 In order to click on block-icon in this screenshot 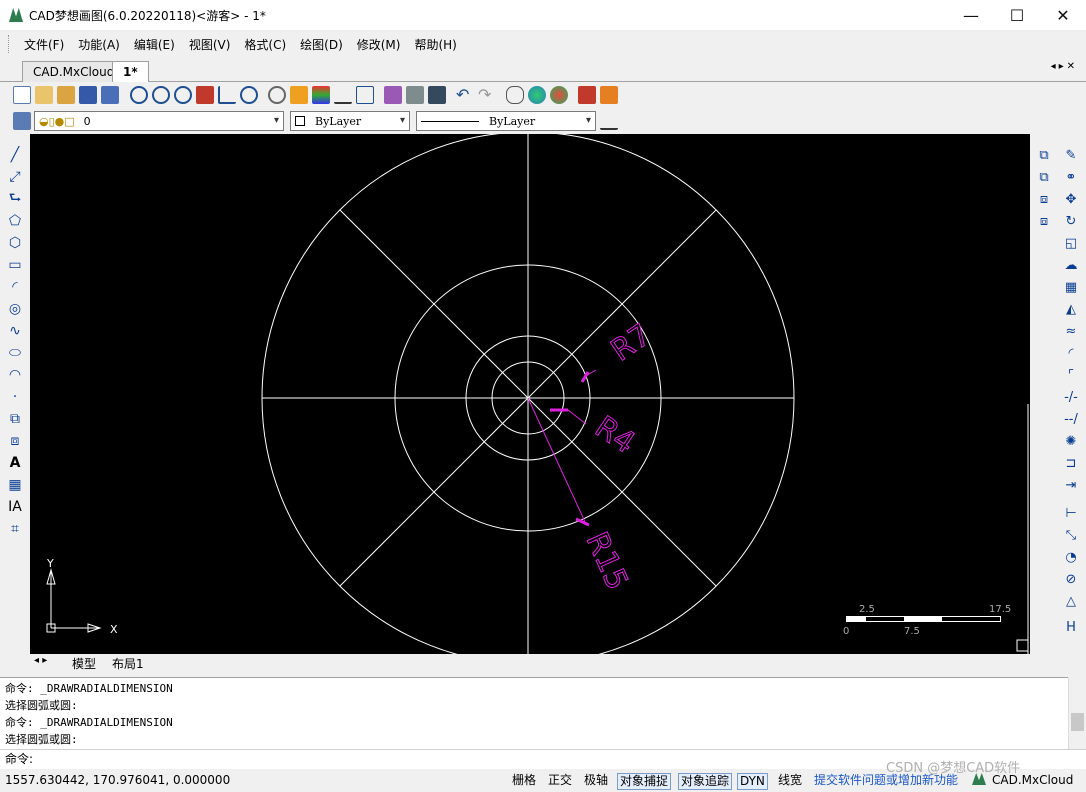, I will do `click(393, 95)`.